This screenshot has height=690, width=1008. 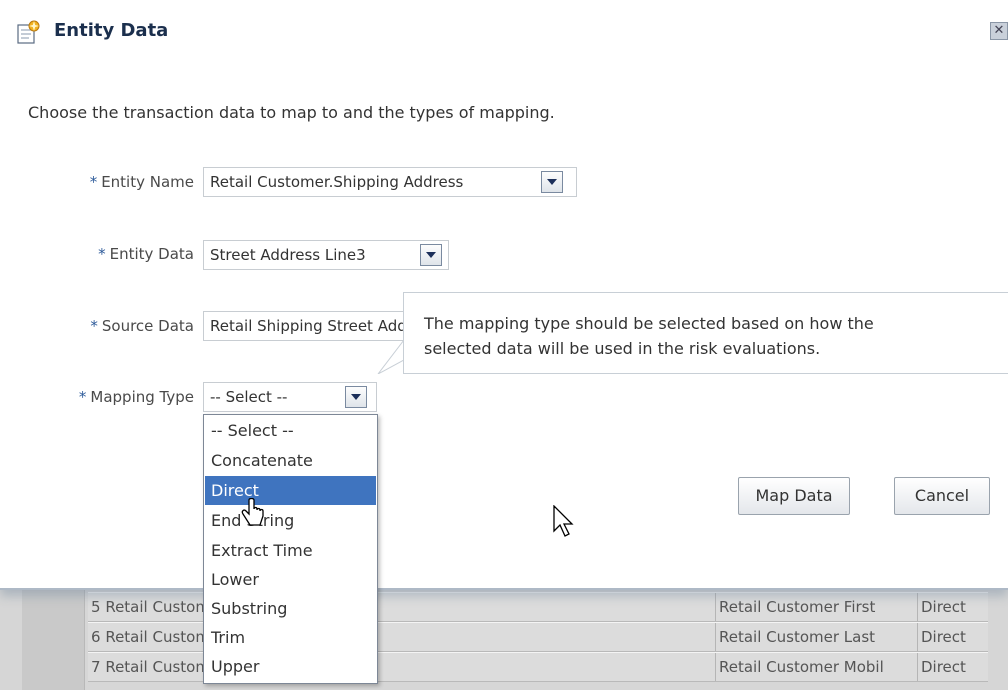 What do you see at coordinates (288, 255) in the screenshot?
I see `entity-data-value: Street Address Line3` at bounding box center [288, 255].